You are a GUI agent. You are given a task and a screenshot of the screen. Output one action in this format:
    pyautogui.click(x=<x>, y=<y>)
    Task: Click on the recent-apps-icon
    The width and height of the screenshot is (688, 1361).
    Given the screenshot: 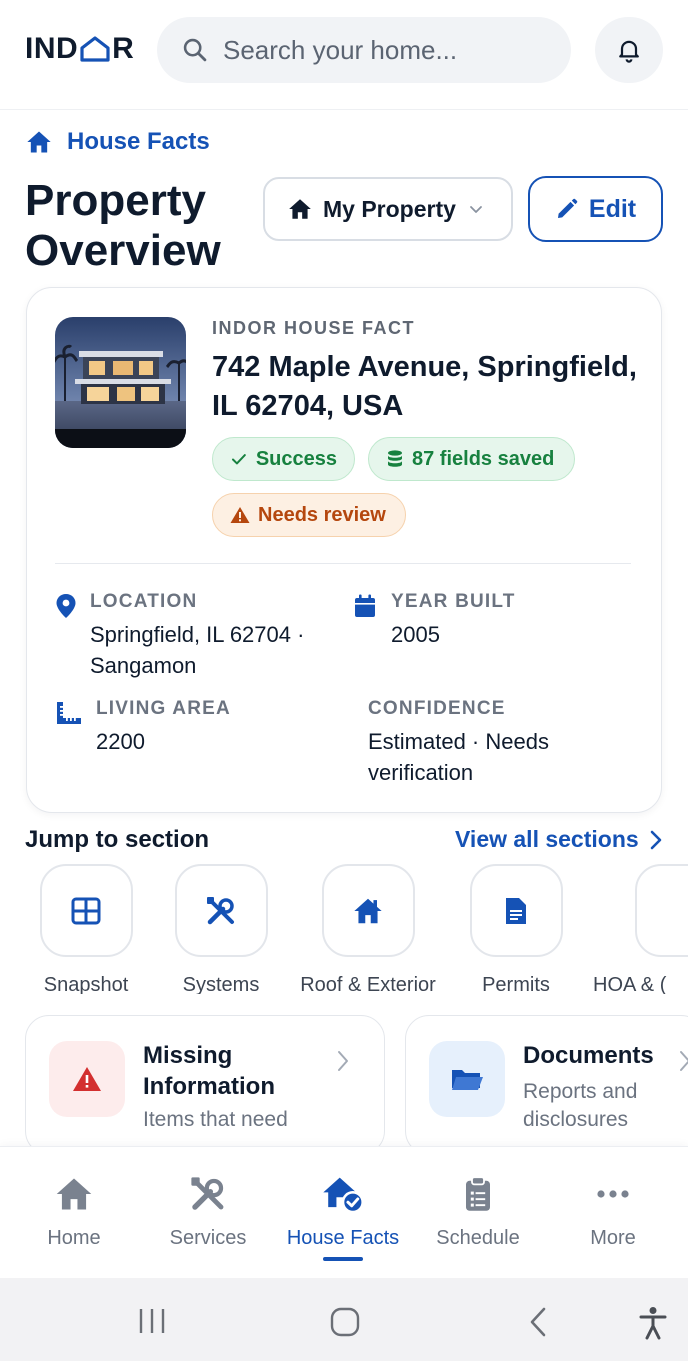 What is the action you would take?
    pyautogui.click(x=152, y=1321)
    